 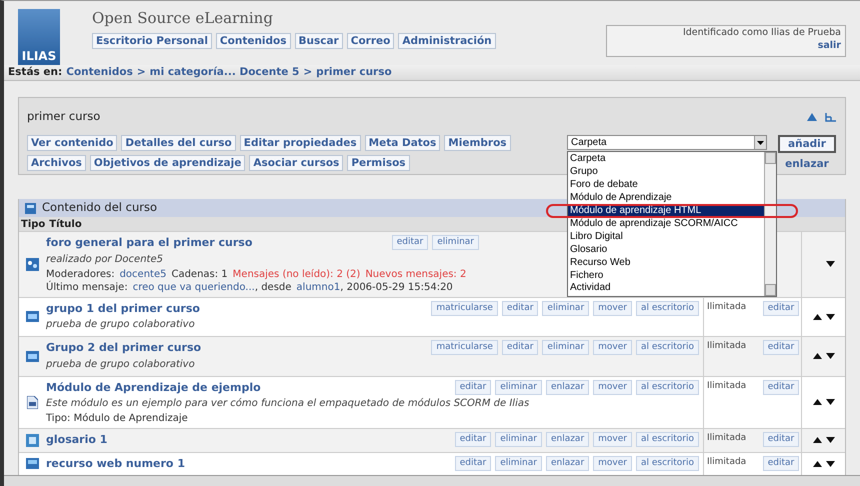 What do you see at coordinates (770, 224) in the screenshot?
I see `scrollbar` at bounding box center [770, 224].